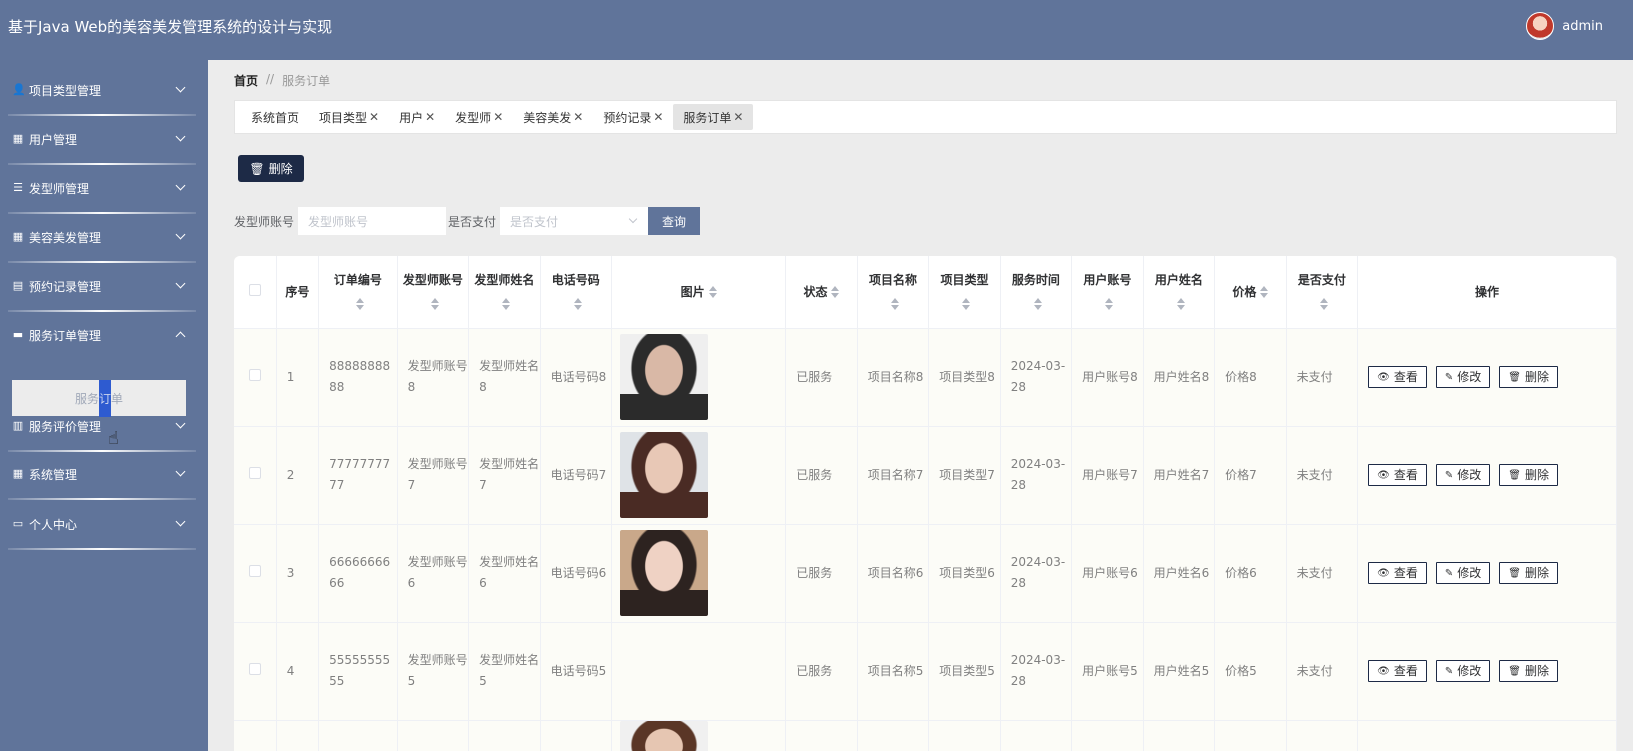  Describe the element at coordinates (100, 139) in the screenshot. I see `sidebar-item-users: ▦ 用户管理` at that location.